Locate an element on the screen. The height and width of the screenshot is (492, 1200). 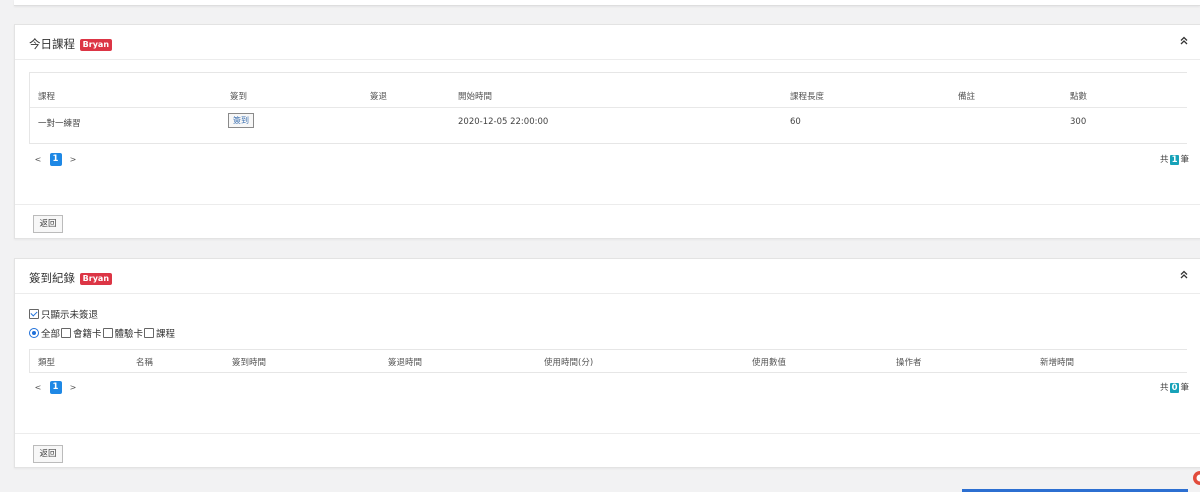
column-header-length: 課程長度 is located at coordinates (807, 97).